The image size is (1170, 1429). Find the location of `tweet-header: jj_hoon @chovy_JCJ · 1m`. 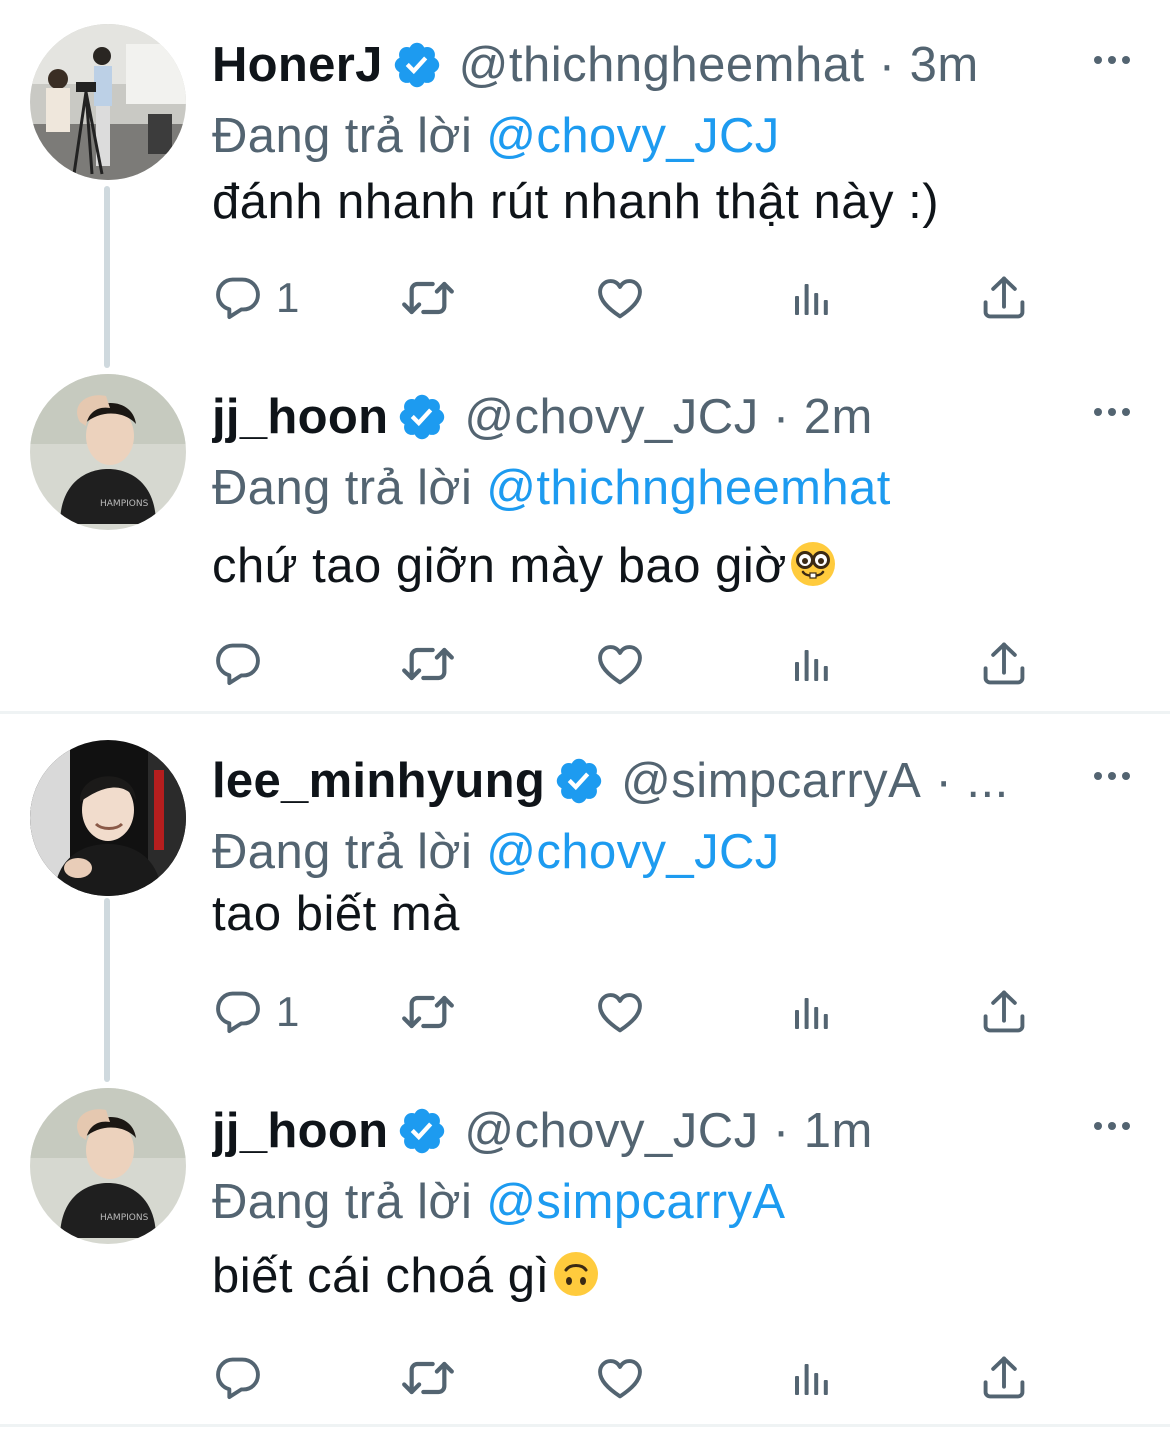

tweet-header: jj_hoon @chovy_JCJ · 1m is located at coordinates (636, 1131).